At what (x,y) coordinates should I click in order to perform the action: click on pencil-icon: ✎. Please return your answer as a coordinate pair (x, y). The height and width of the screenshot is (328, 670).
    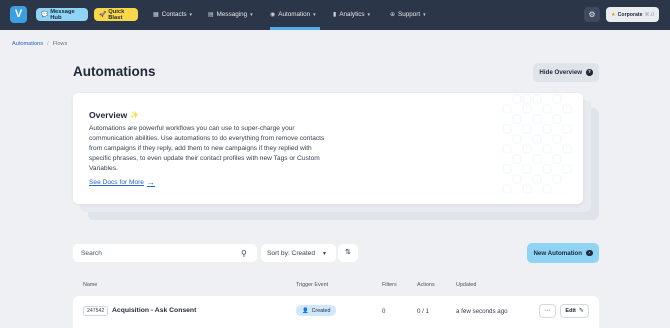
    Looking at the image, I should click on (581, 311).